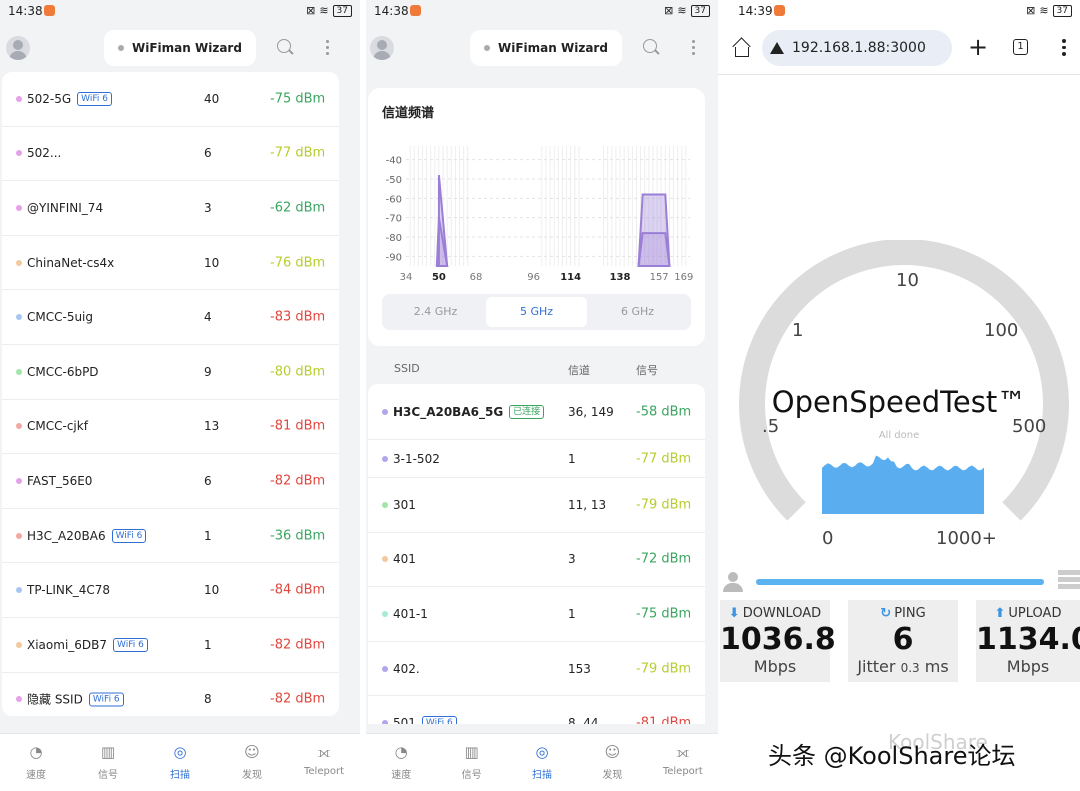 The image size is (1080, 791). What do you see at coordinates (1020, 47) in the screenshot?
I see `tab-switcher-icon: 1` at bounding box center [1020, 47].